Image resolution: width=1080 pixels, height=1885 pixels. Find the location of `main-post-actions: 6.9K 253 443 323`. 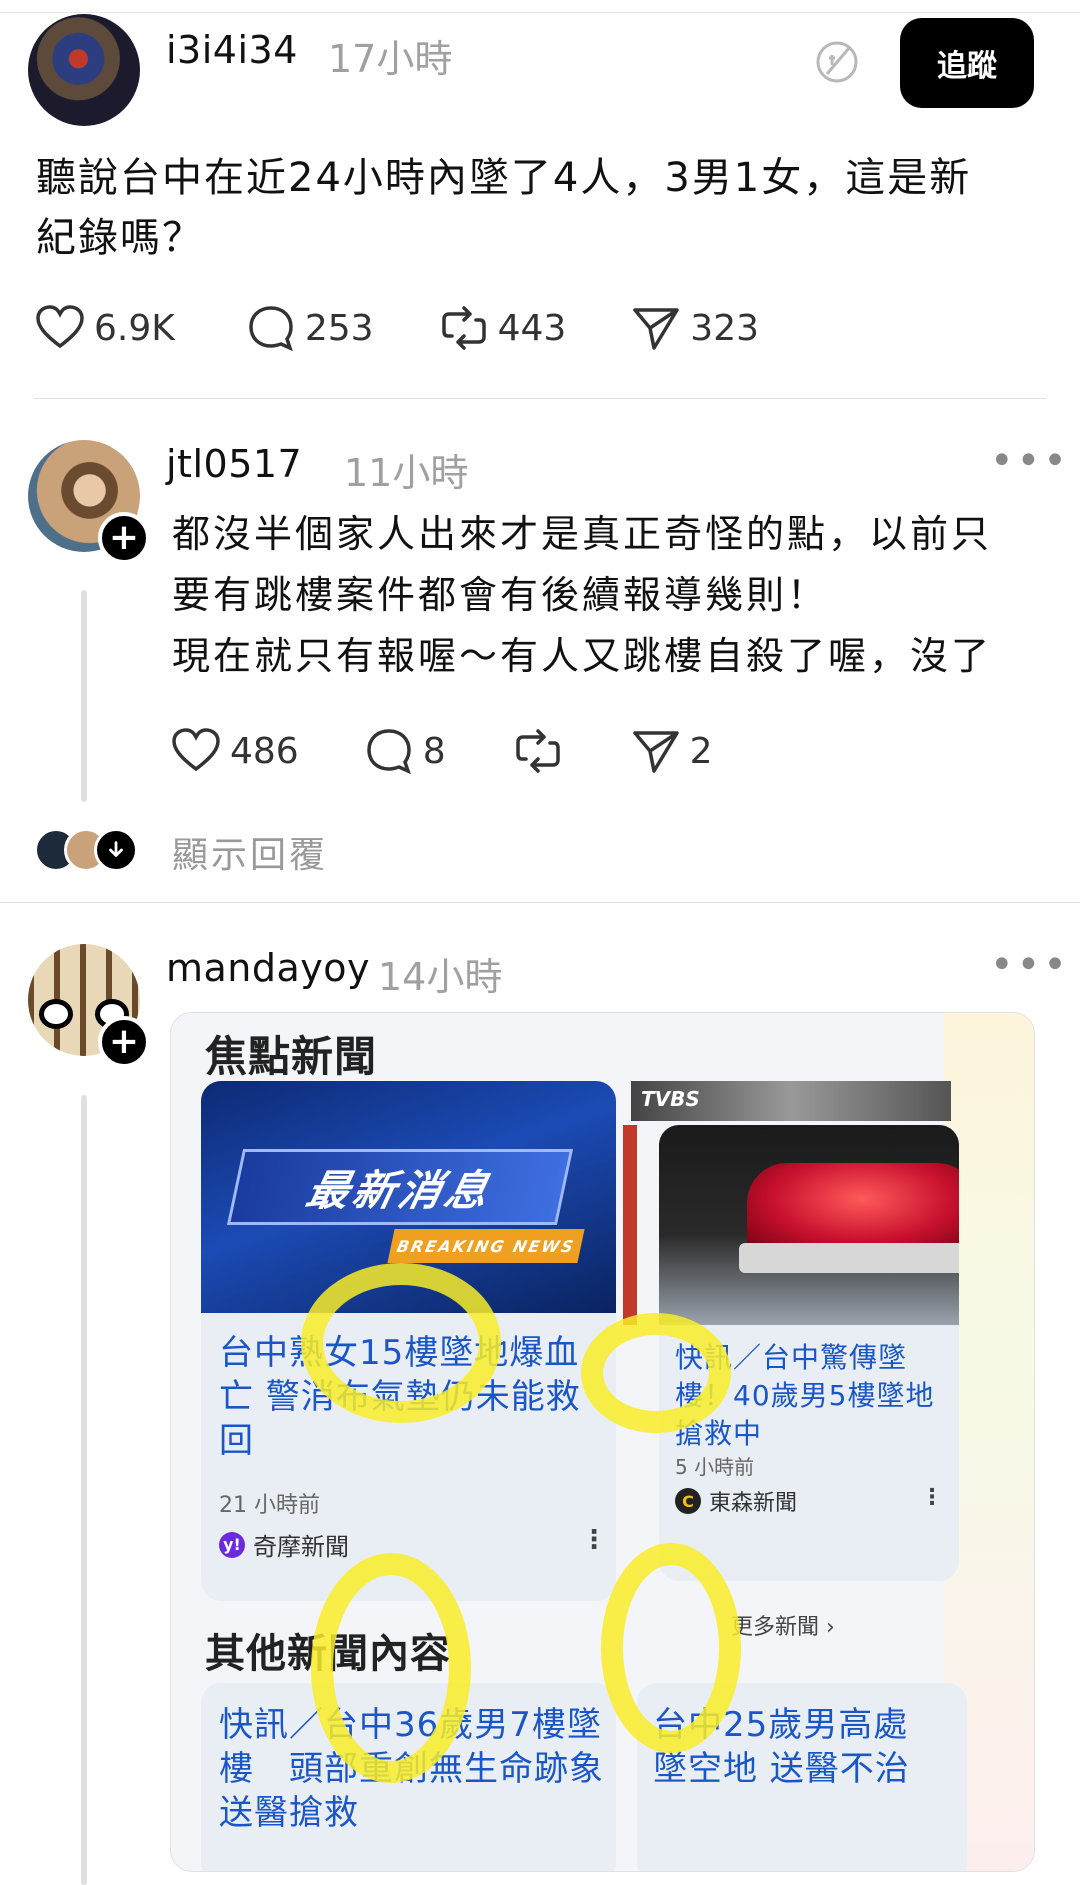

main-post-actions: 6.9K 253 443 323 is located at coordinates (396, 328).